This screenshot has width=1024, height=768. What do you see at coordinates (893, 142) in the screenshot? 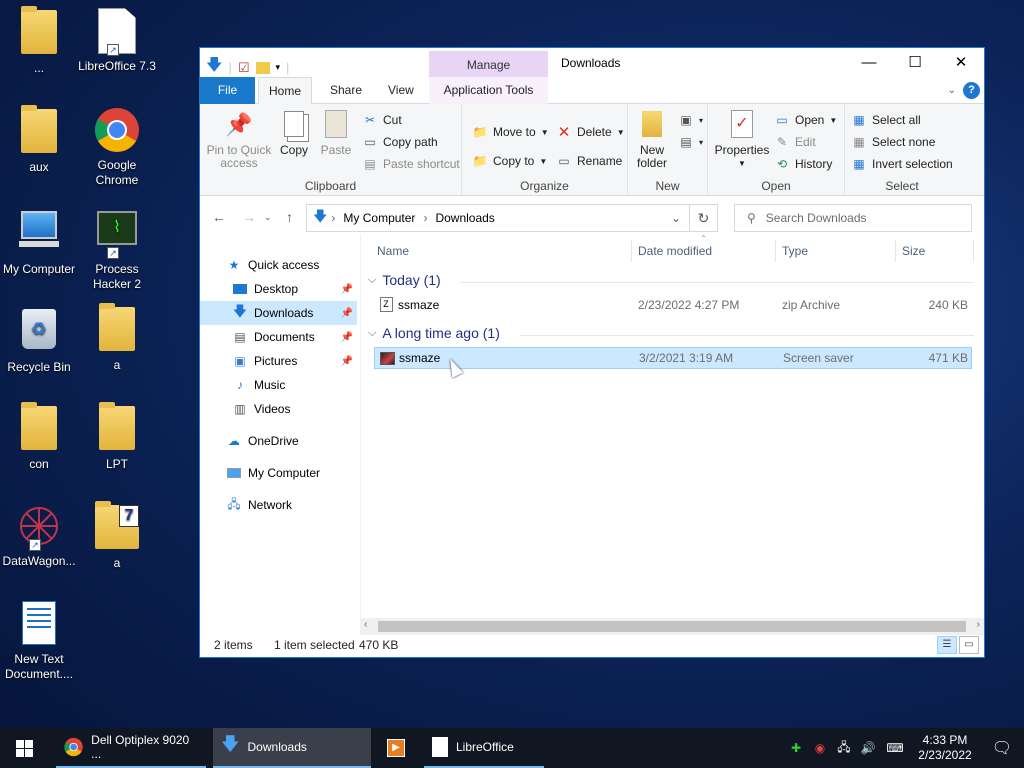
I see `select-none-button: ▦ Select none` at bounding box center [893, 142].